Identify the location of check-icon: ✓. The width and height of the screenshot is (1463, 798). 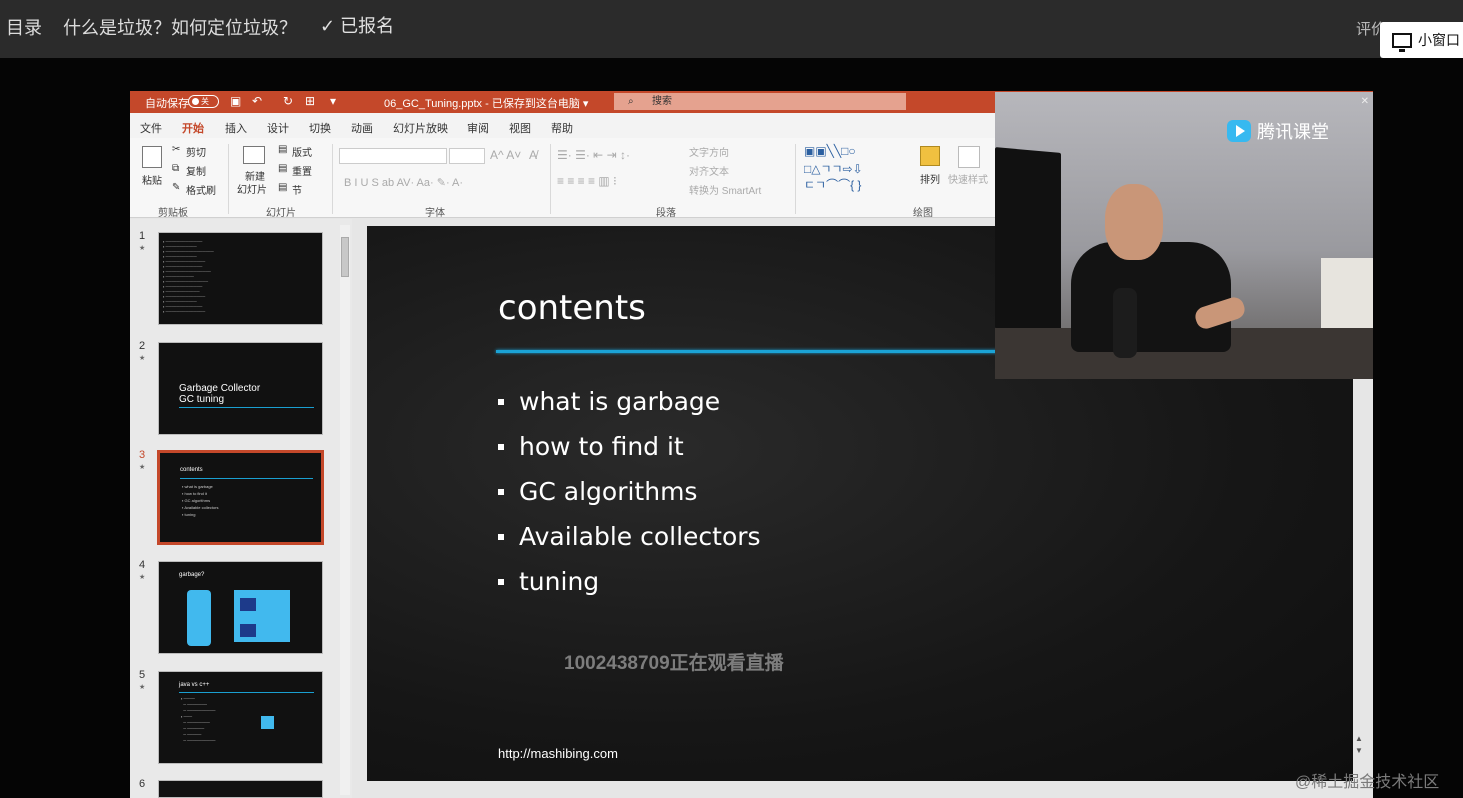
(328, 26).